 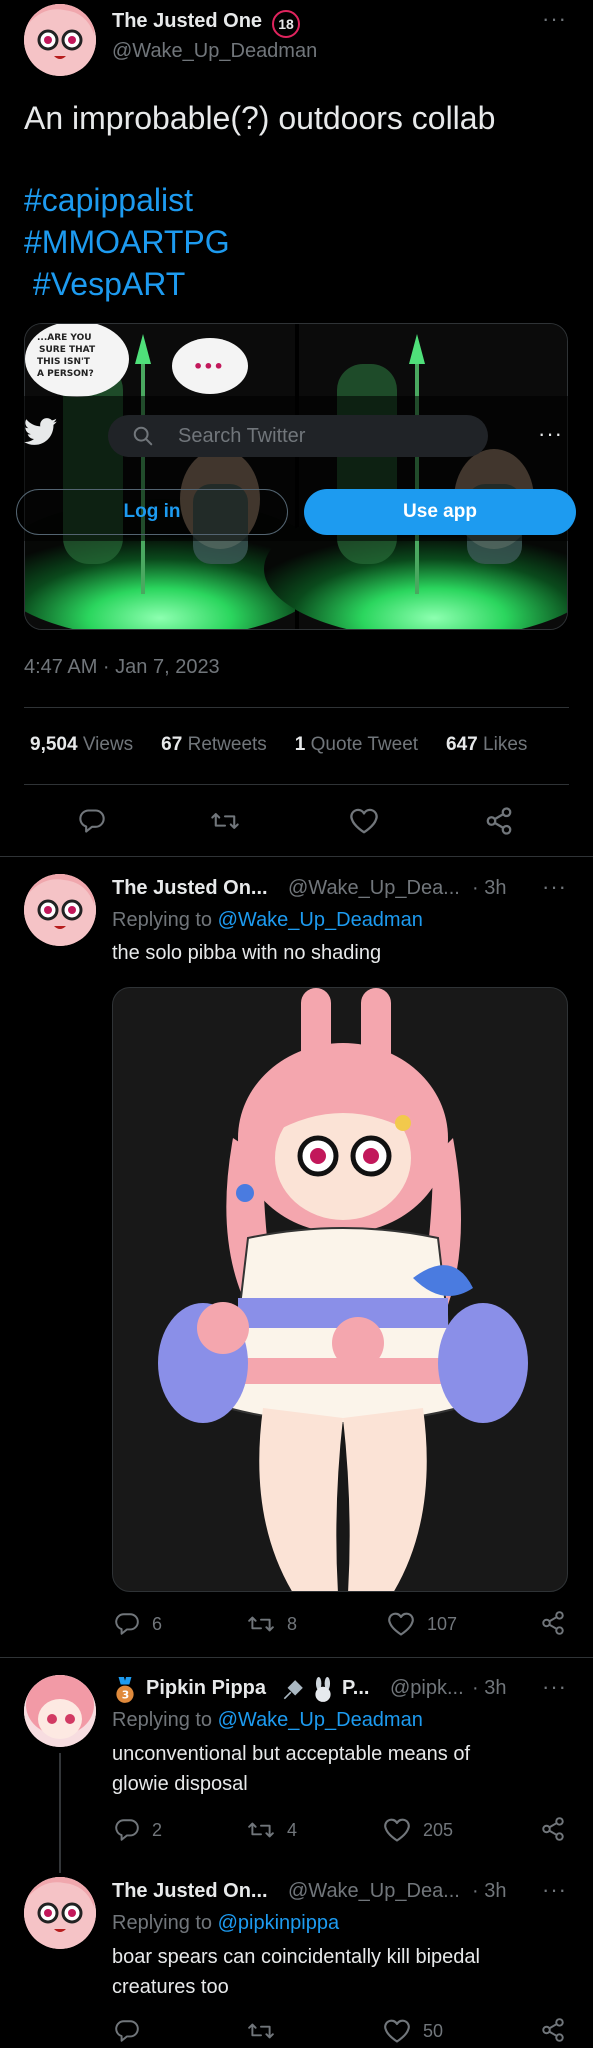 What do you see at coordinates (364, 744) in the screenshot?
I see `quotes-label: Quote Tweet` at bounding box center [364, 744].